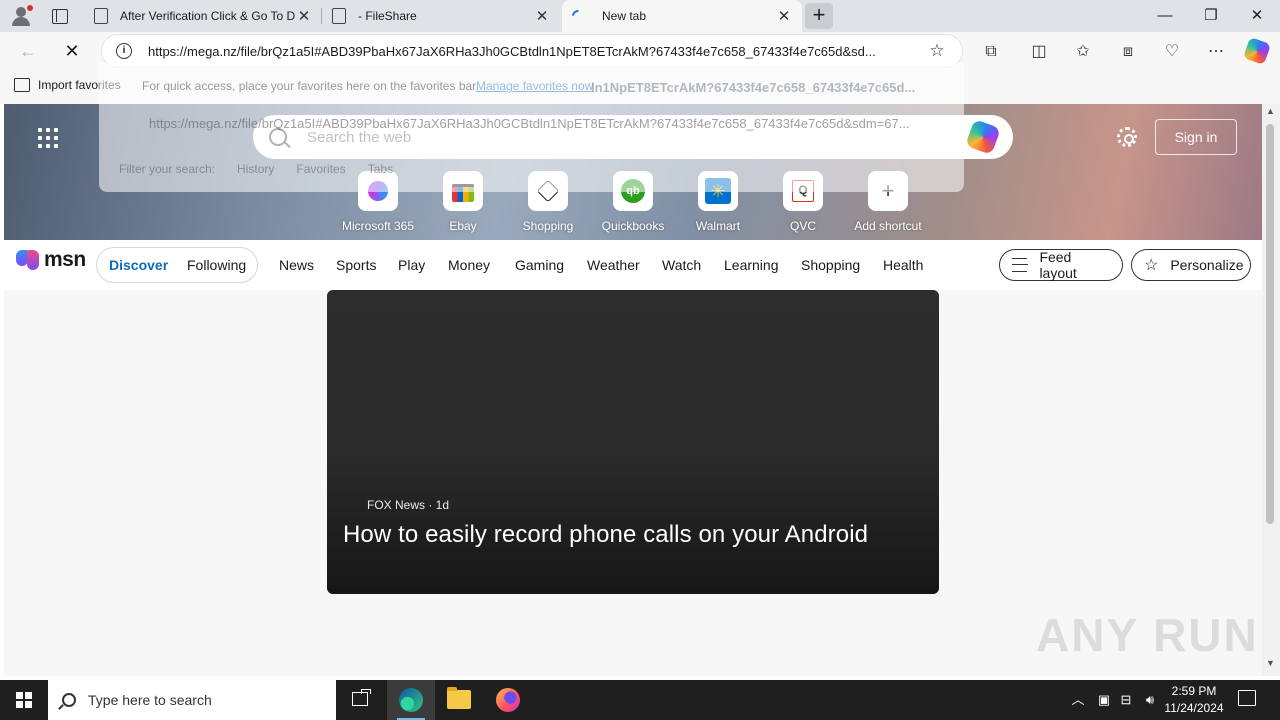  I want to click on nav-money: Money, so click(469, 265).